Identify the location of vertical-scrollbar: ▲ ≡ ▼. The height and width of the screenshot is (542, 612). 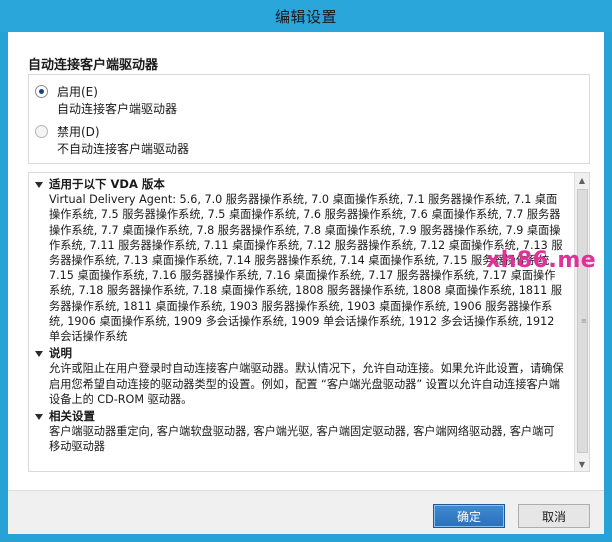
(581, 322).